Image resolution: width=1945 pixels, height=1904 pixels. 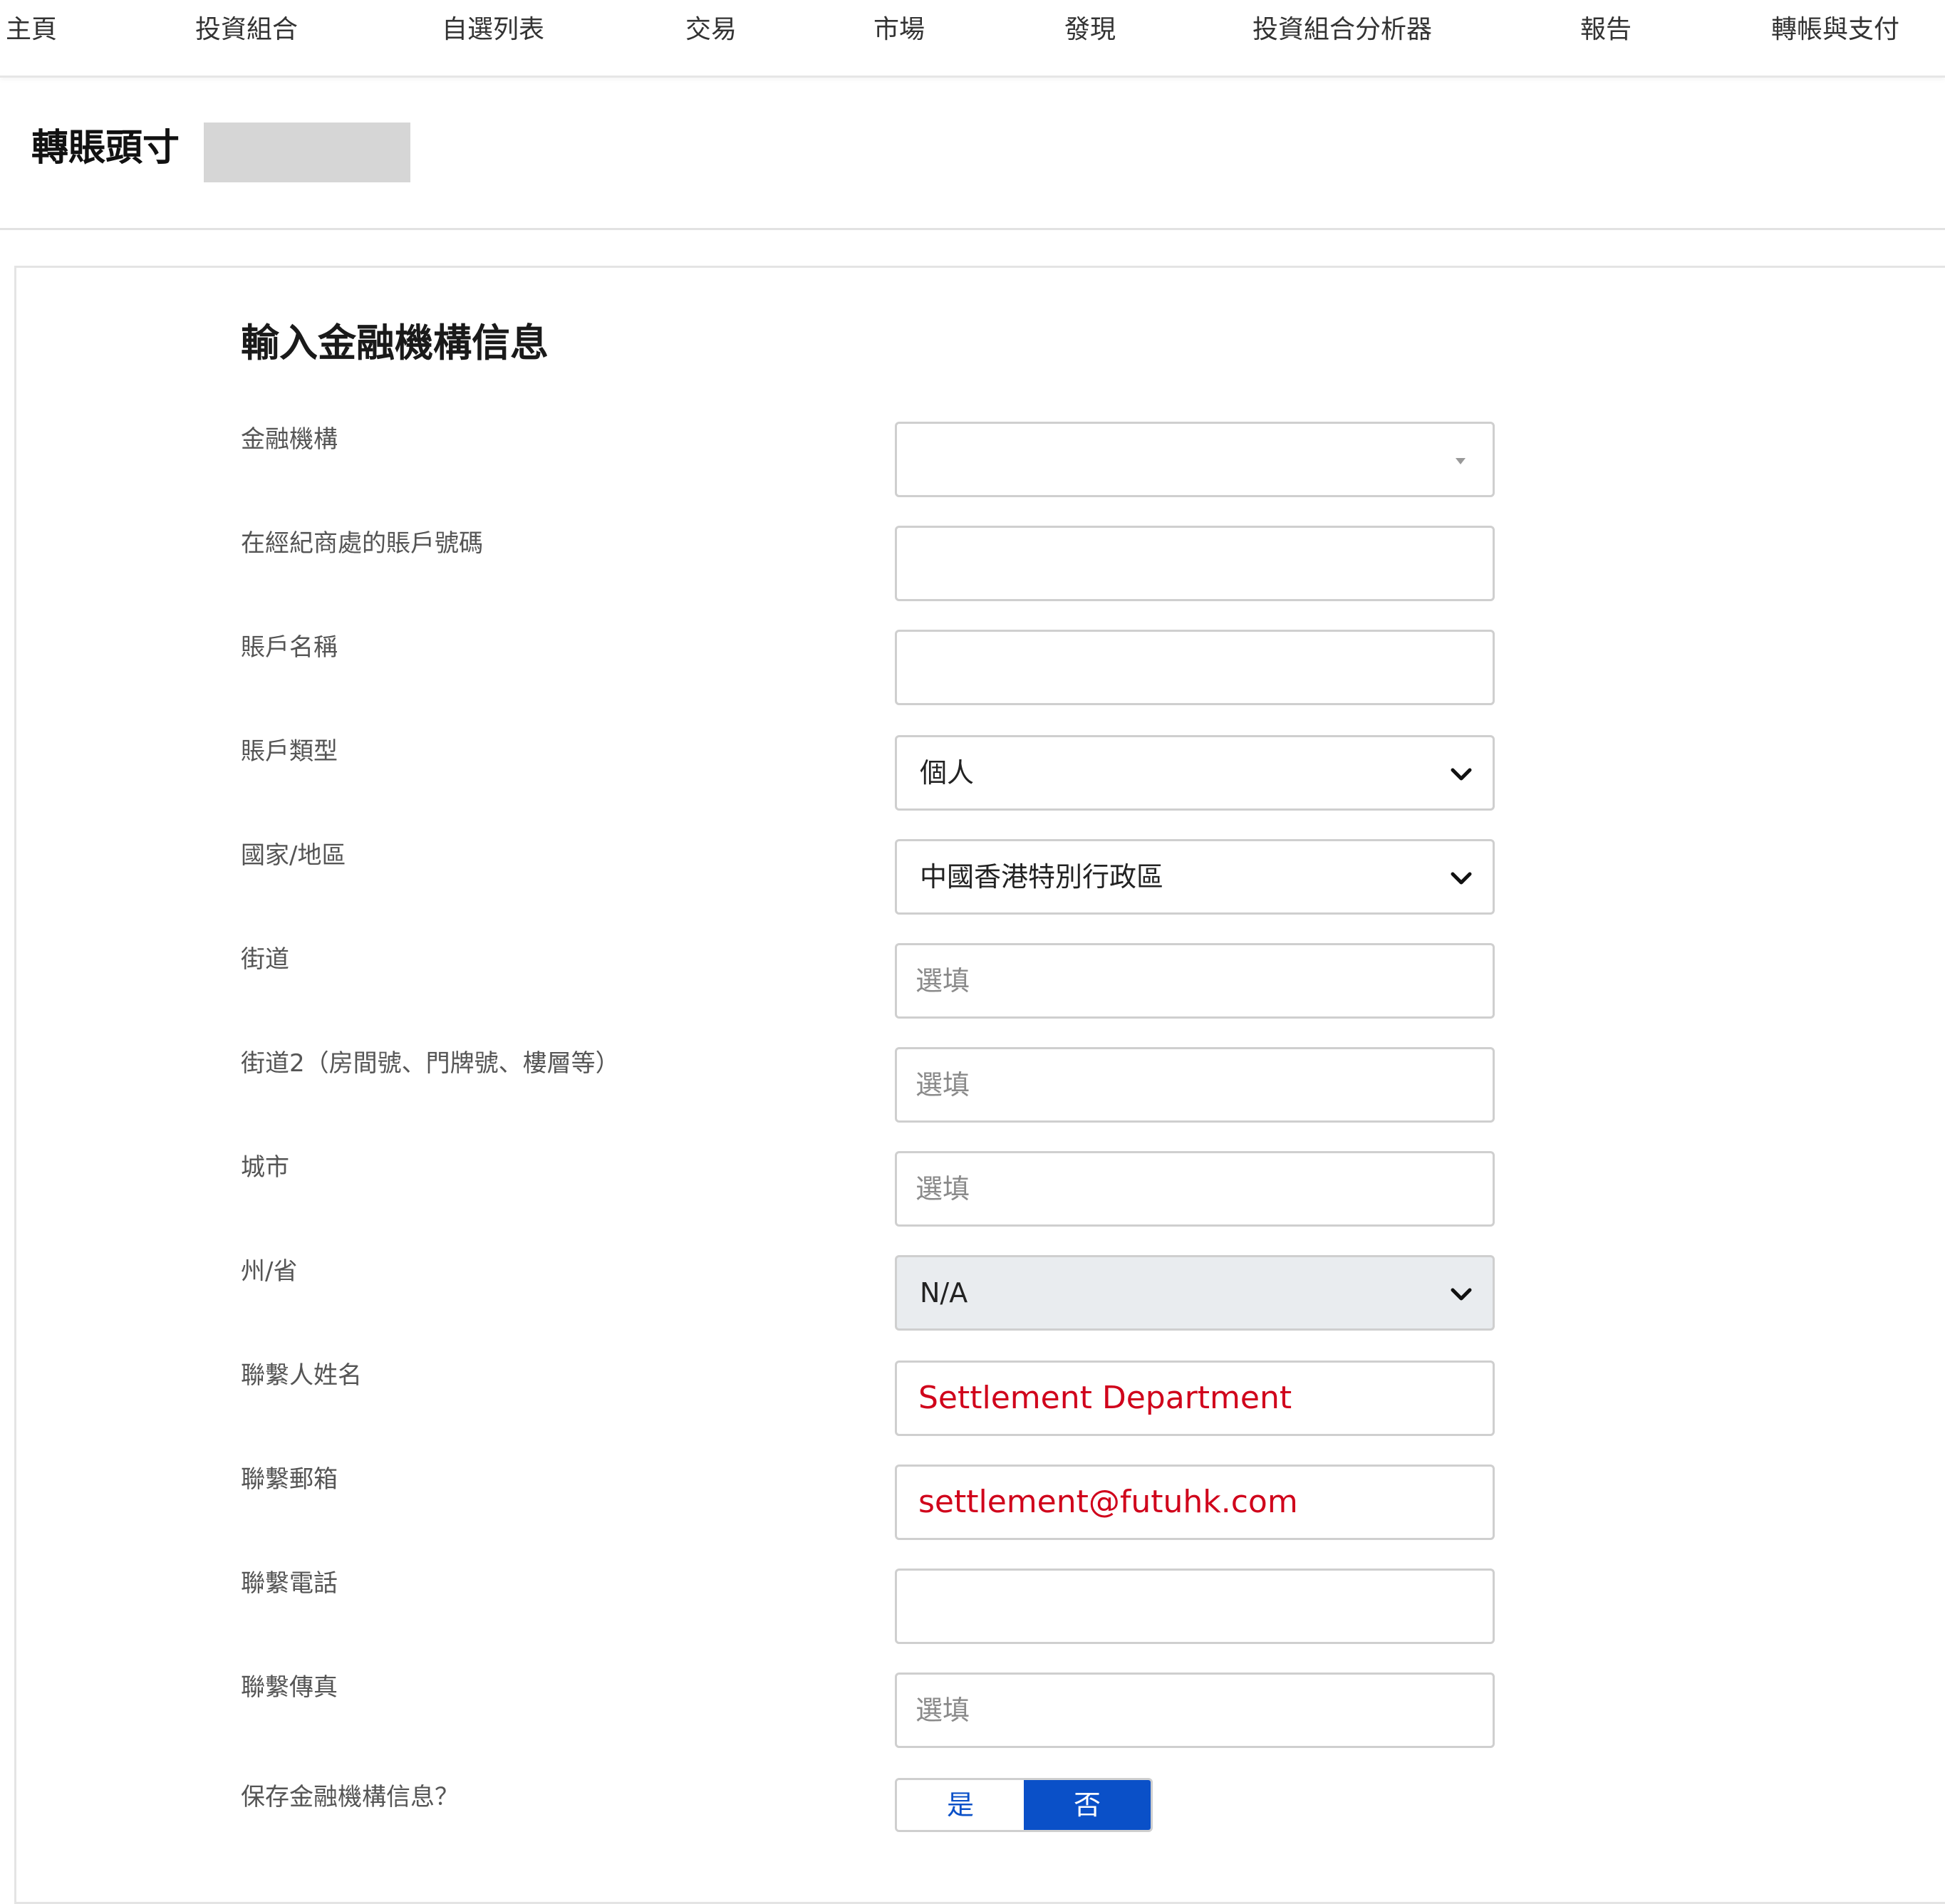 What do you see at coordinates (1090, 30) in the screenshot?
I see `nav-discover: 發現` at bounding box center [1090, 30].